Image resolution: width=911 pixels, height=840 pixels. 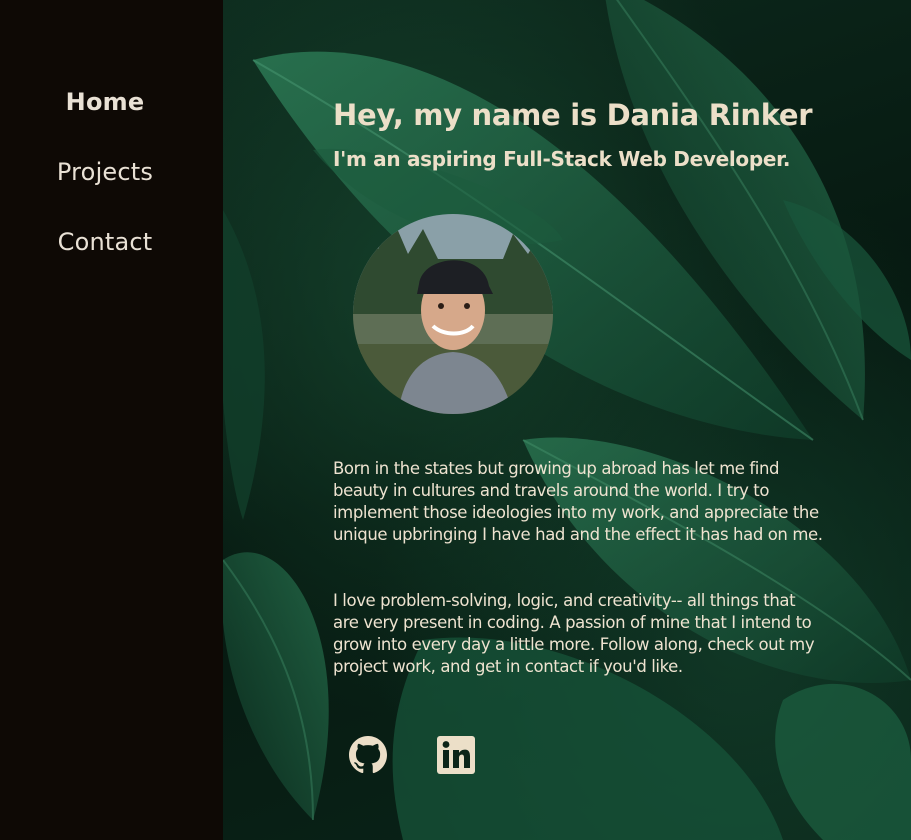 I want to click on profile-photo, so click(x=453, y=314).